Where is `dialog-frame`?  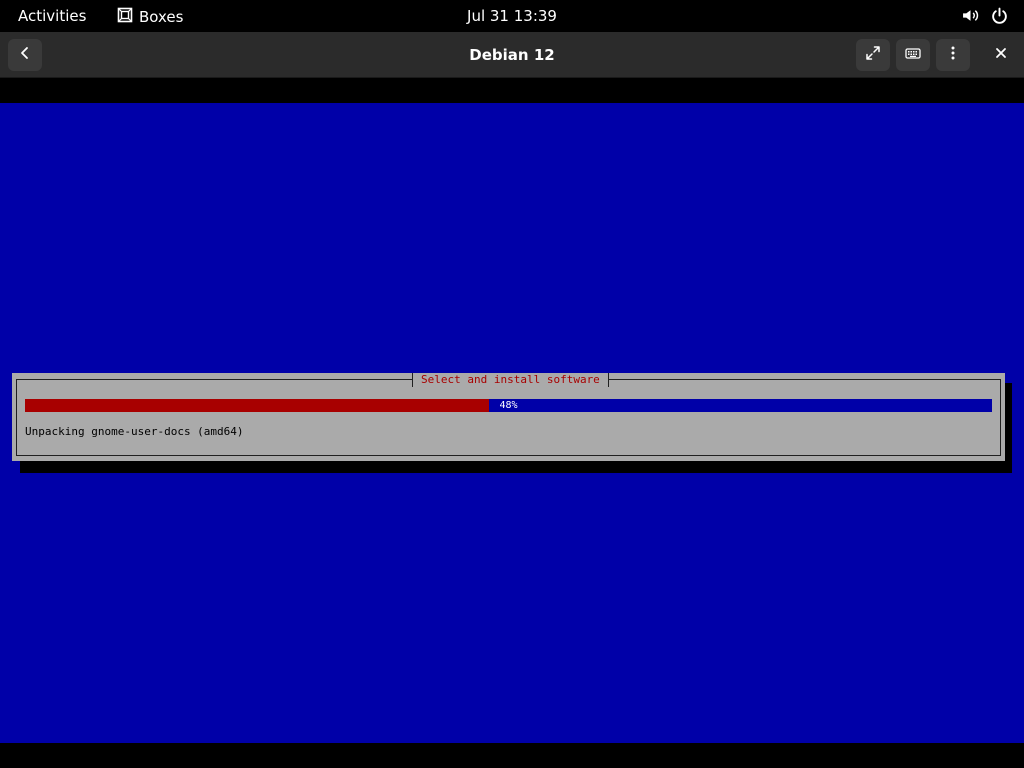
dialog-frame is located at coordinates (508, 417).